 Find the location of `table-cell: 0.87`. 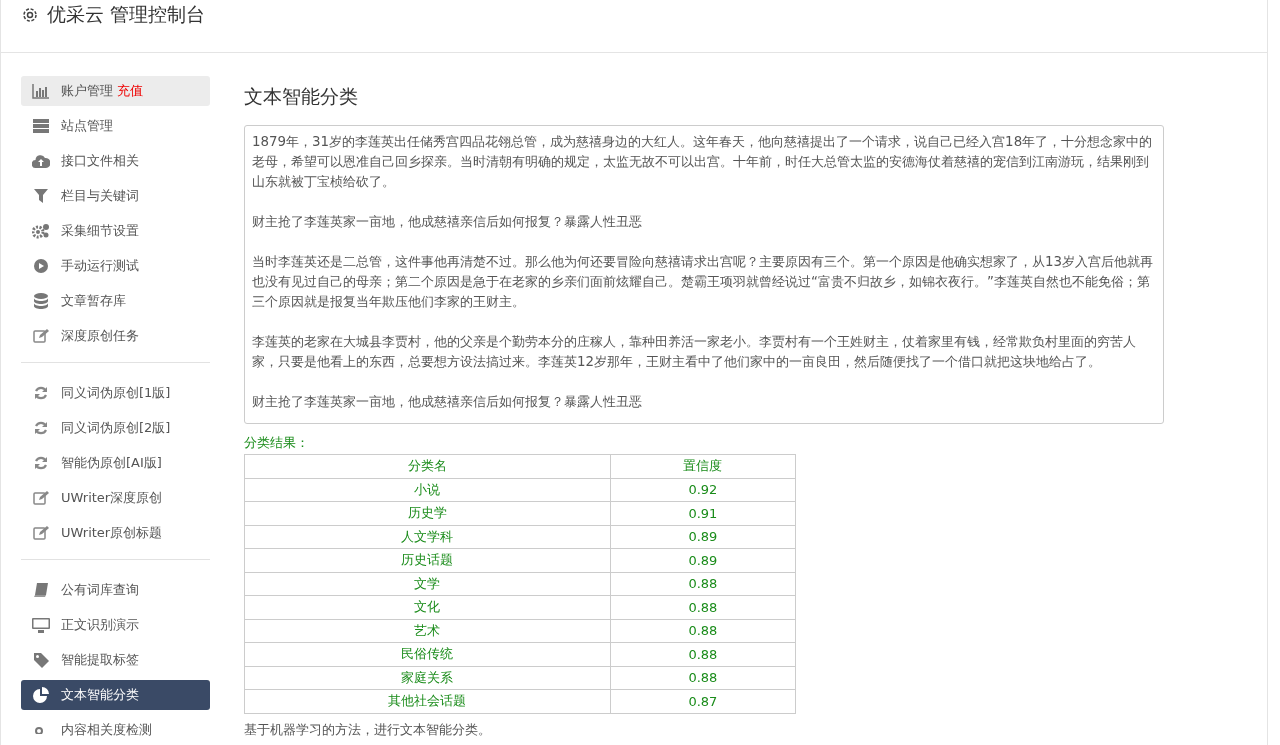

table-cell: 0.87 is located at coordinates (703, 701).